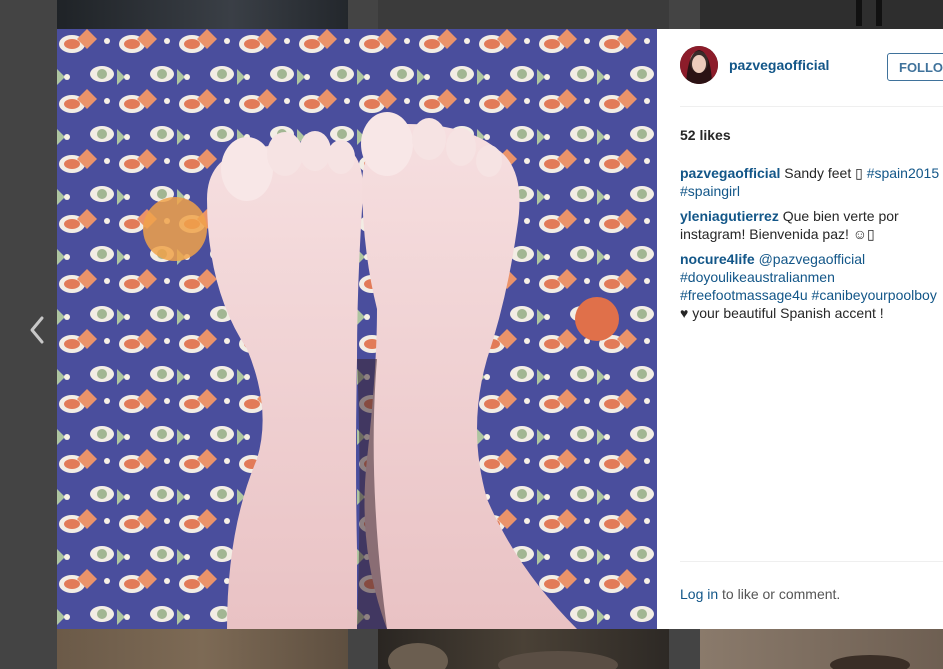 Image resolution: width=943 pixels, height=669 pixels. Describe the element at coordinates (729, 216) in the screenshot. I see `comment-username-link: yleniagutierrez` at that location.